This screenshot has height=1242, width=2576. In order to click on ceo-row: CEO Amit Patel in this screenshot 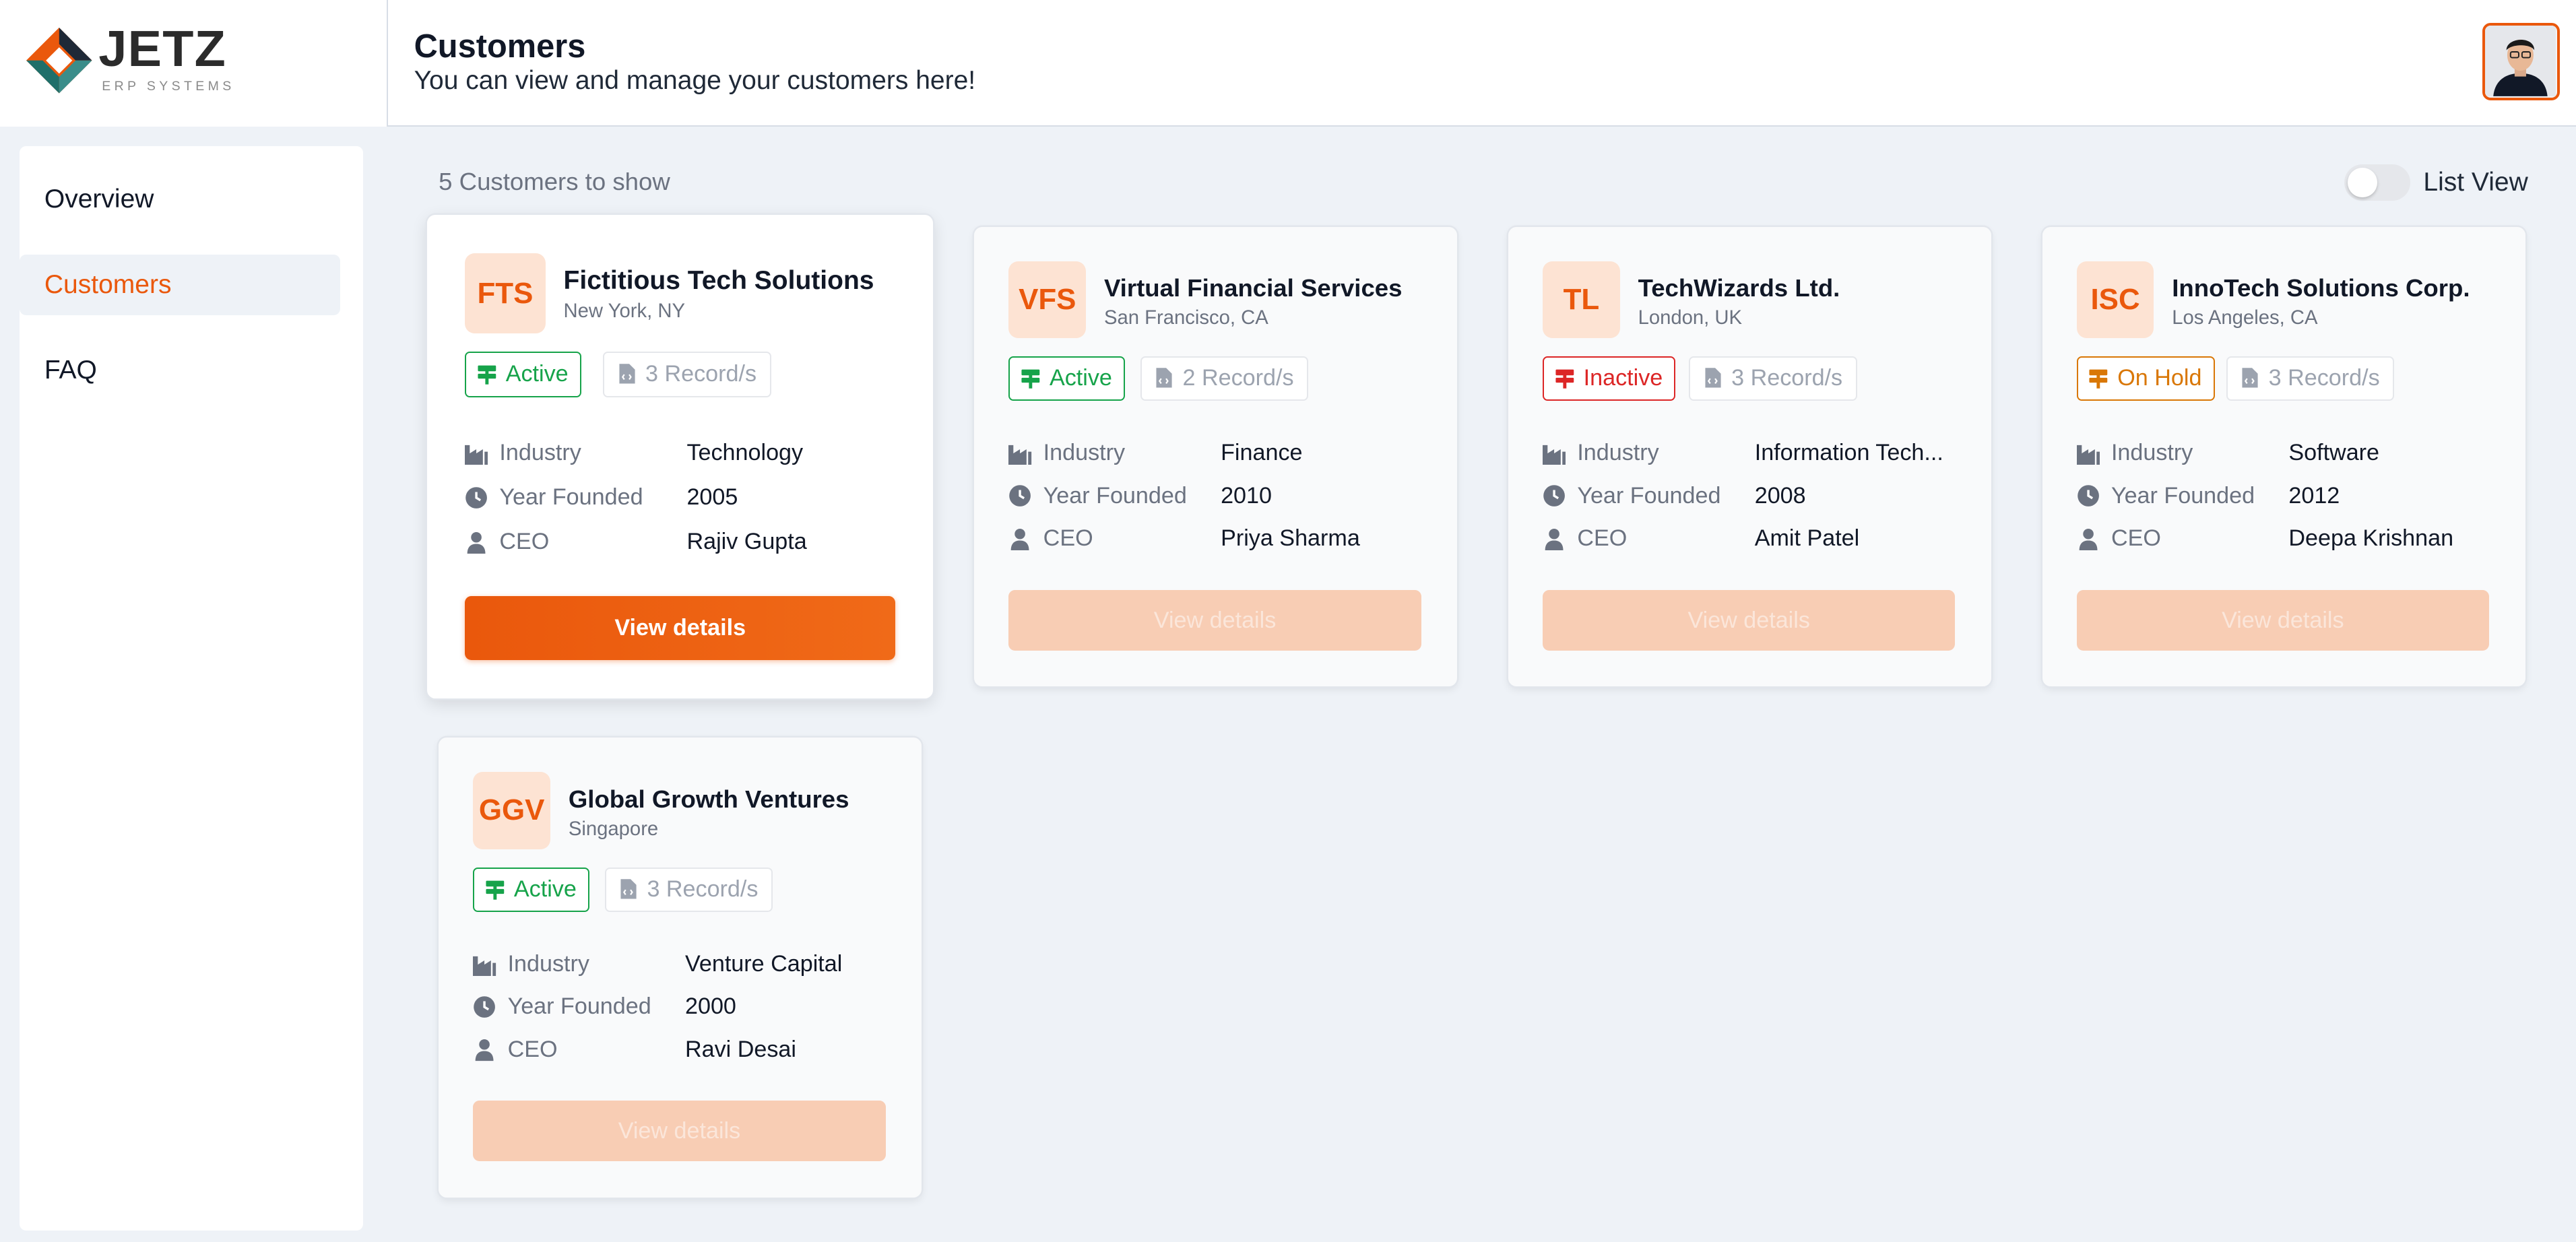, I will do `click(1757, 539)`.